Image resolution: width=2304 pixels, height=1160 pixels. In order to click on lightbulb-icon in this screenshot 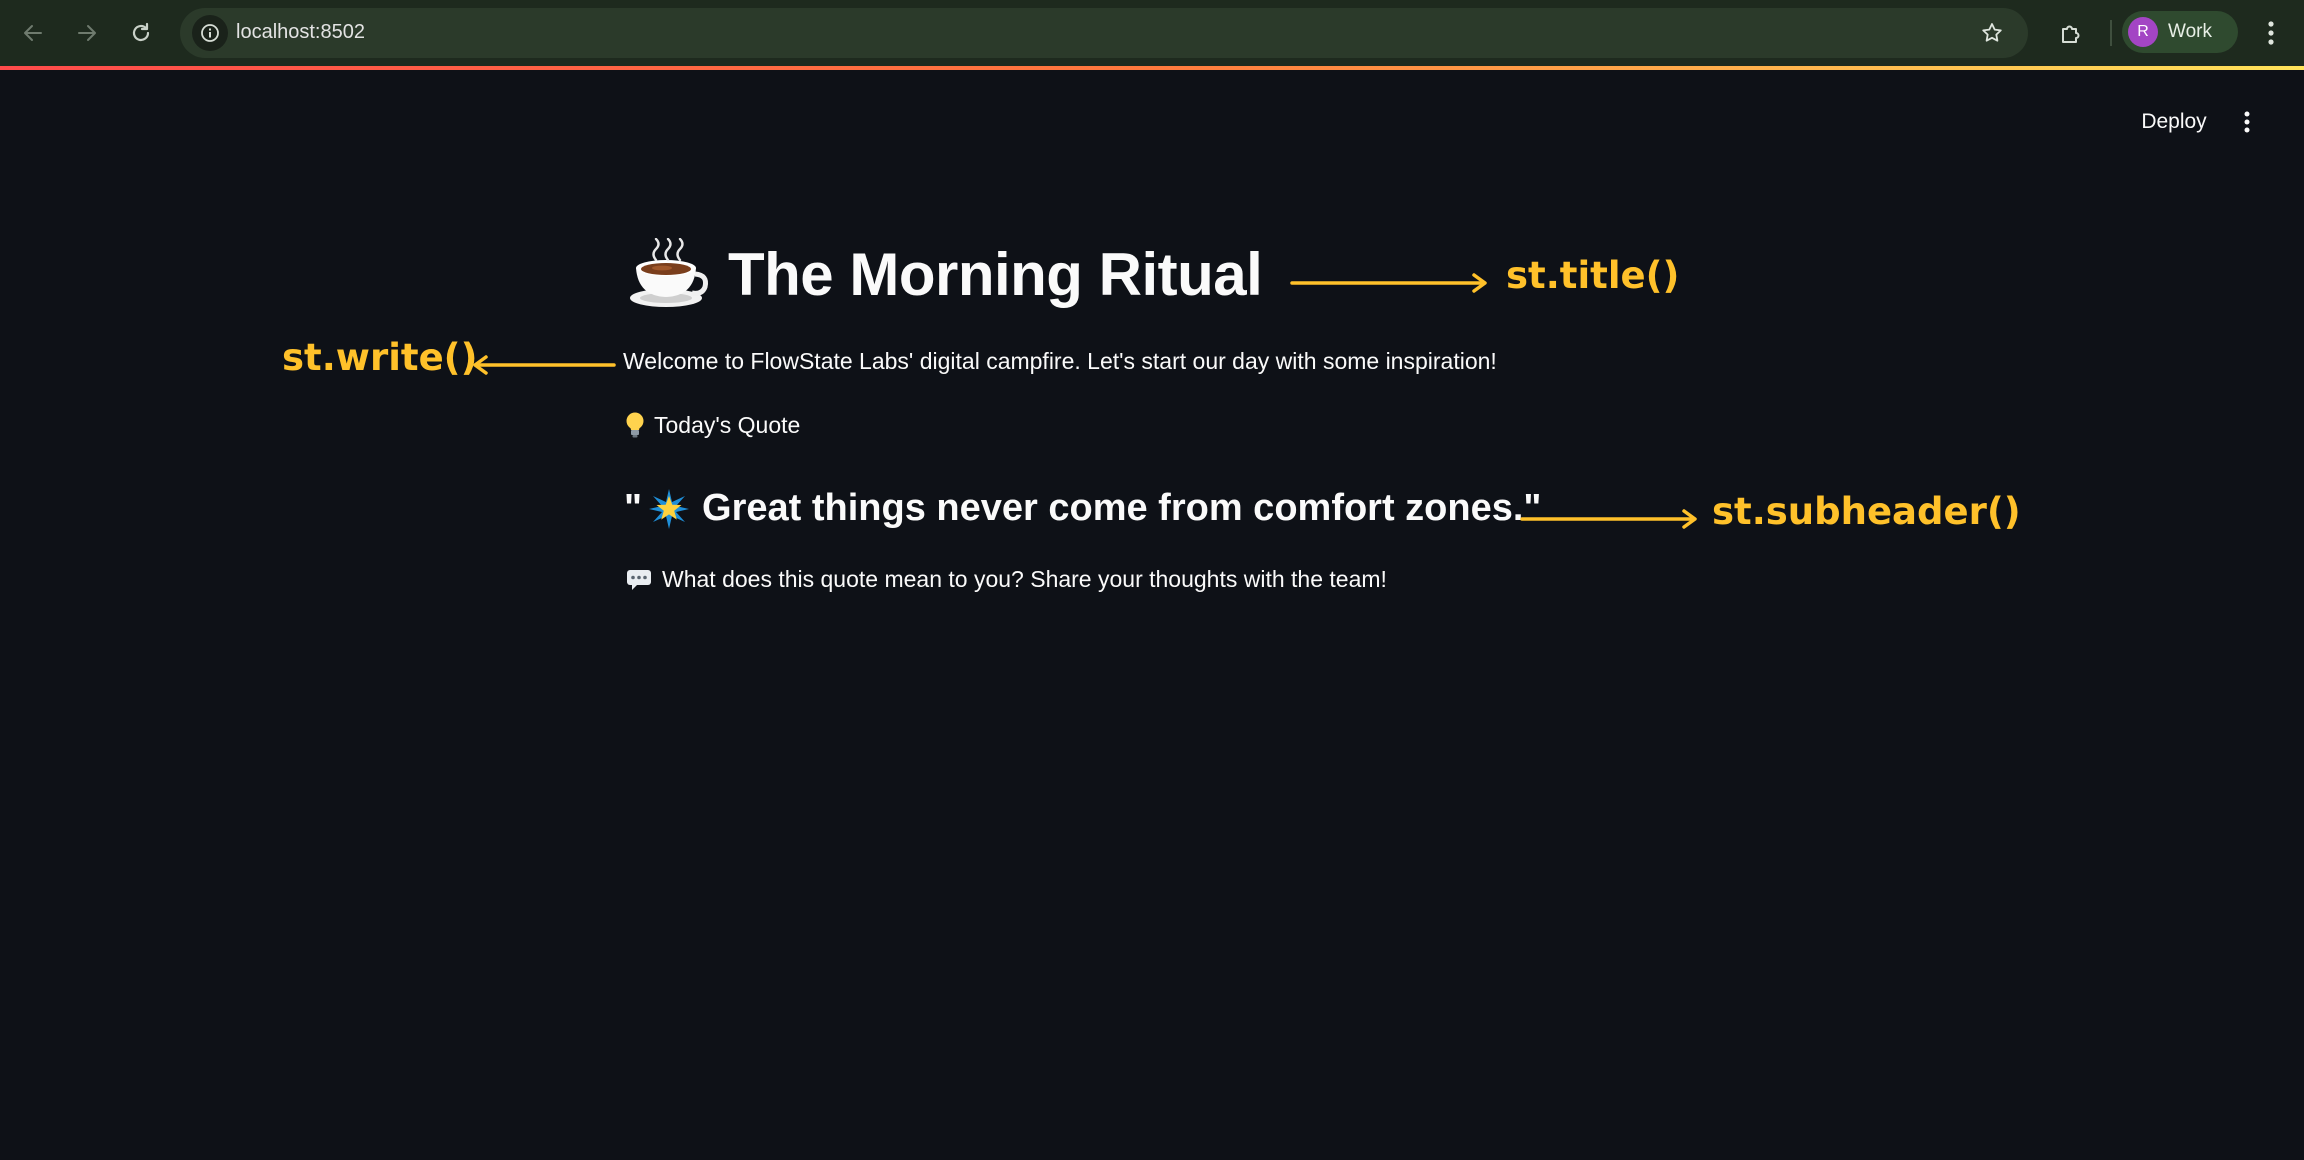, I will do `click(635, 425)`.